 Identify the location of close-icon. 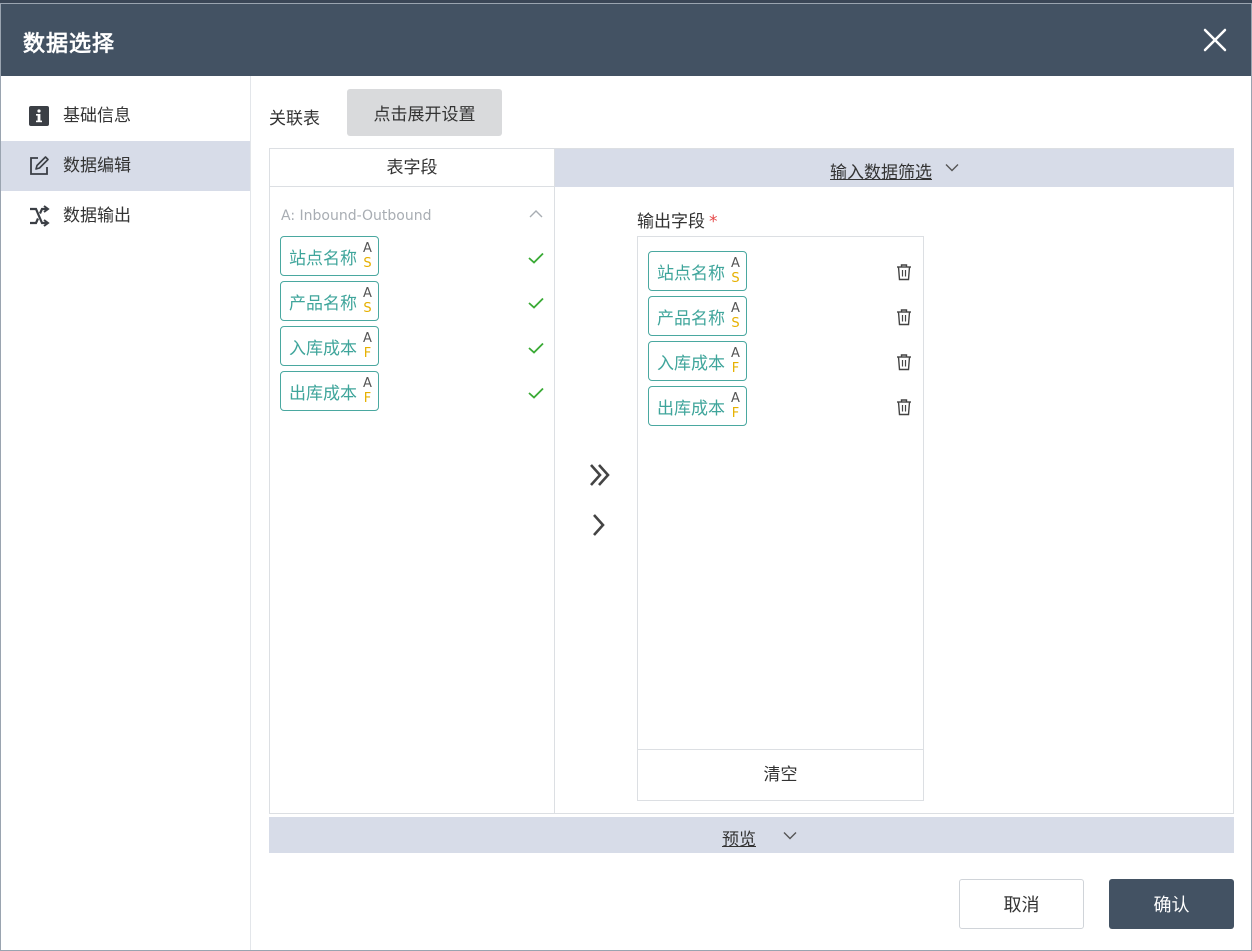
(1215, 40).